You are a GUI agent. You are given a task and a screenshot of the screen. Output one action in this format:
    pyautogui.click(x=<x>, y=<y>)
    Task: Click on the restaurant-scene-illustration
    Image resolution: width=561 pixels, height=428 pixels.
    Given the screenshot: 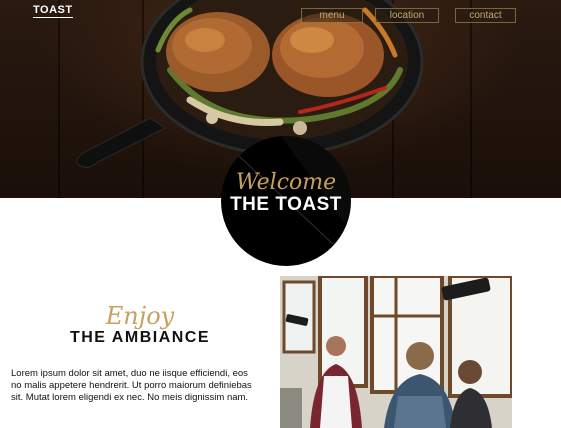 What is the action you would take?
    pyautogui.click(x=396, y=352)
    